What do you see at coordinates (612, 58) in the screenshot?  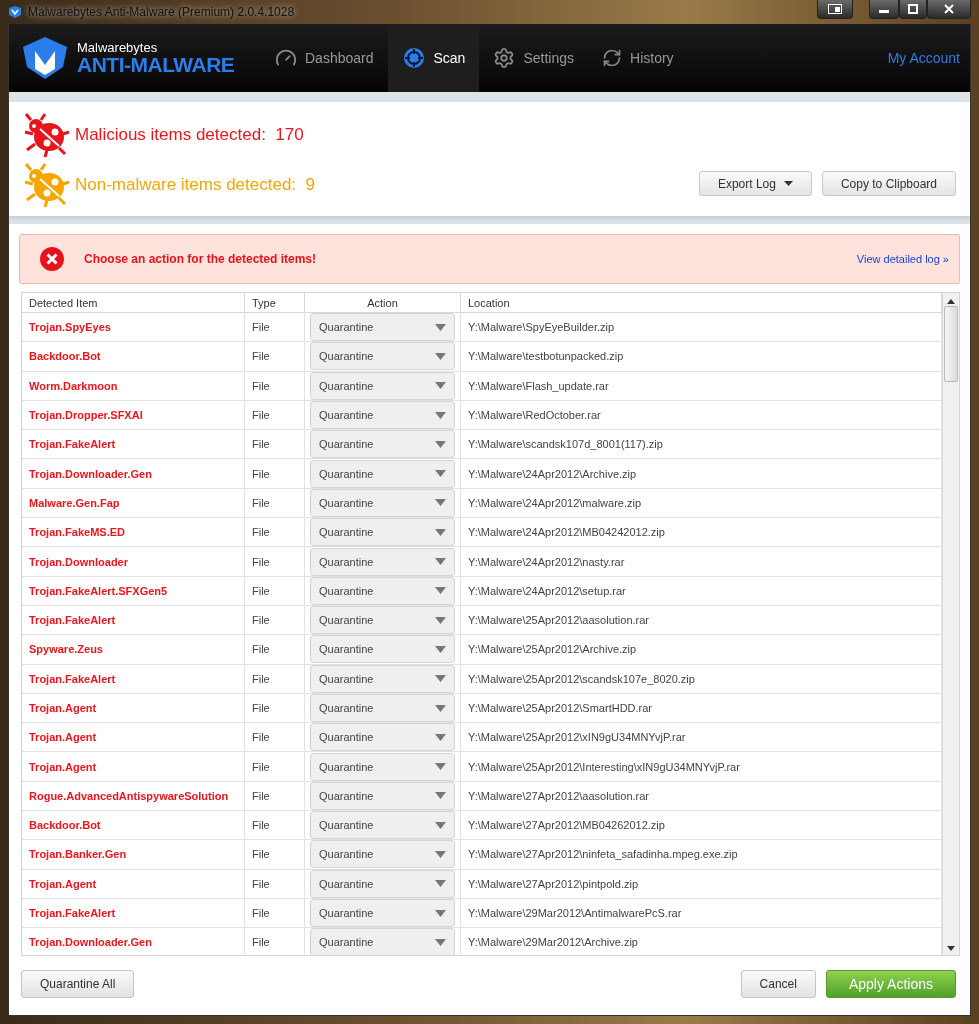 I see `refresh-icon` at bounding box center [612, 58].